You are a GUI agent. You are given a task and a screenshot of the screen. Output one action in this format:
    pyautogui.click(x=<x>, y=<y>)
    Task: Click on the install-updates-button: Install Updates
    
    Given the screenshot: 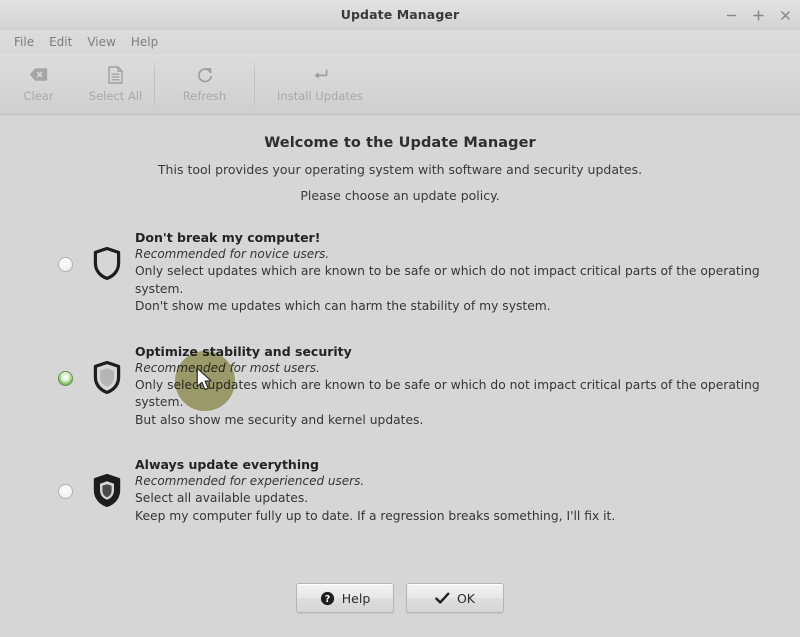 What is the action you would take?
    pyautogui.click(x=320, y=84)
    